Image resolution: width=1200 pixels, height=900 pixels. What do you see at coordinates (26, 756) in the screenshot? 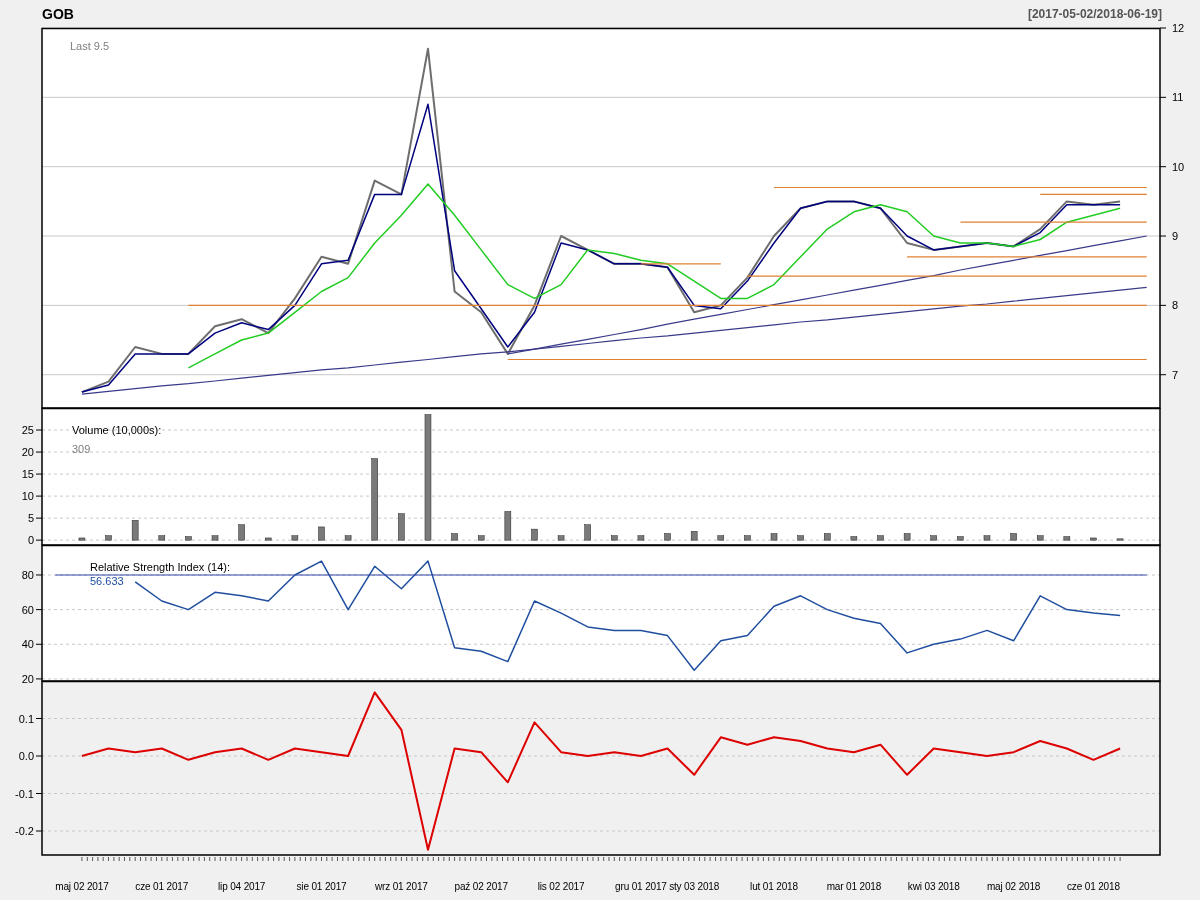
I see `y-tick-label: 0.0` at bounding box center [26, 756].